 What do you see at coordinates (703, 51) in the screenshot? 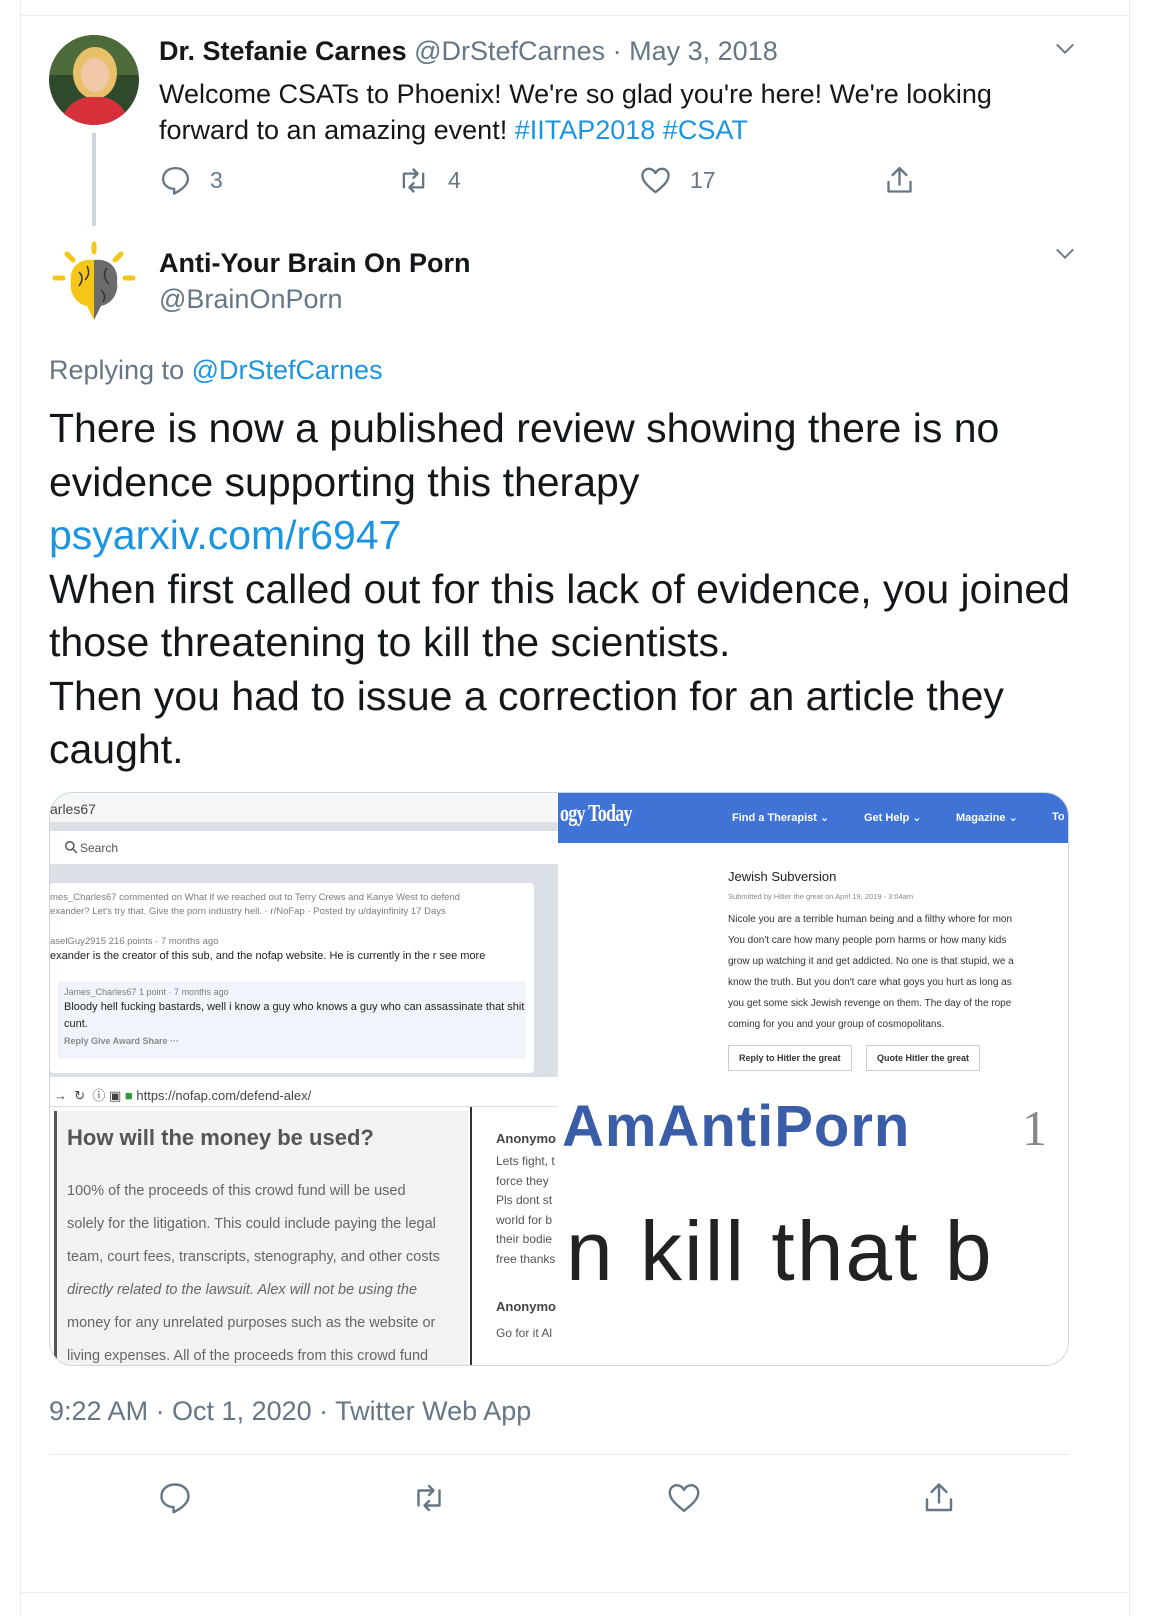
I see `parent-tweet-date: May 3, 2018` at bounding box center [703, 51].